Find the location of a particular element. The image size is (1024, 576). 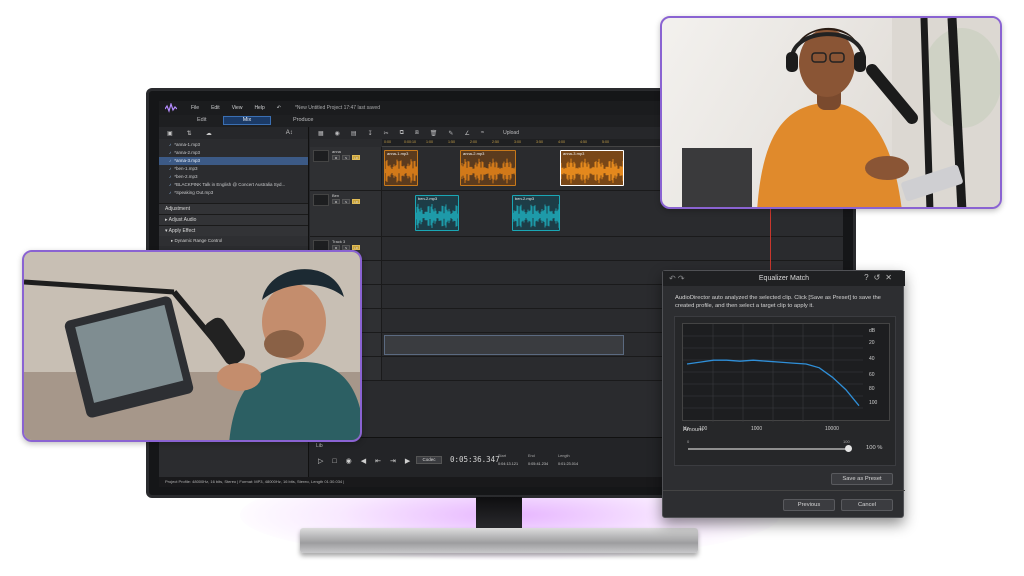

help-icon: ? is located at coordinates (868, 277).